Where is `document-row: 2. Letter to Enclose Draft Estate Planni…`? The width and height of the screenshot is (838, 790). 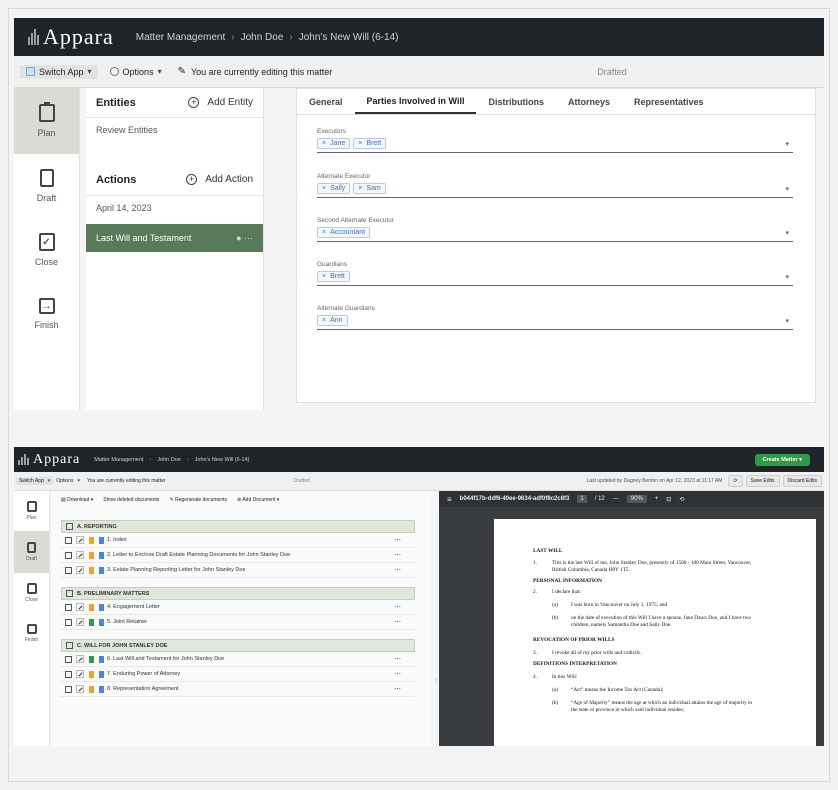 document-row: 2. Letter to Enclose Draft Estate Planni… is located at coordinates (238, 555).